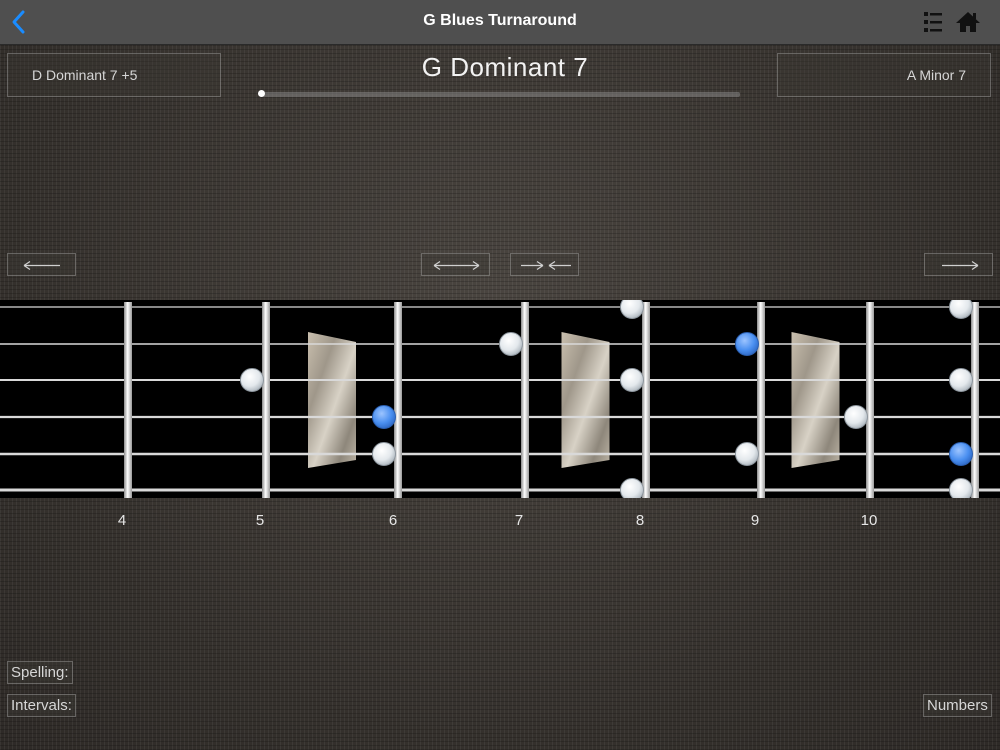  I want to click on arrows-out-icon, so click(456, 265).